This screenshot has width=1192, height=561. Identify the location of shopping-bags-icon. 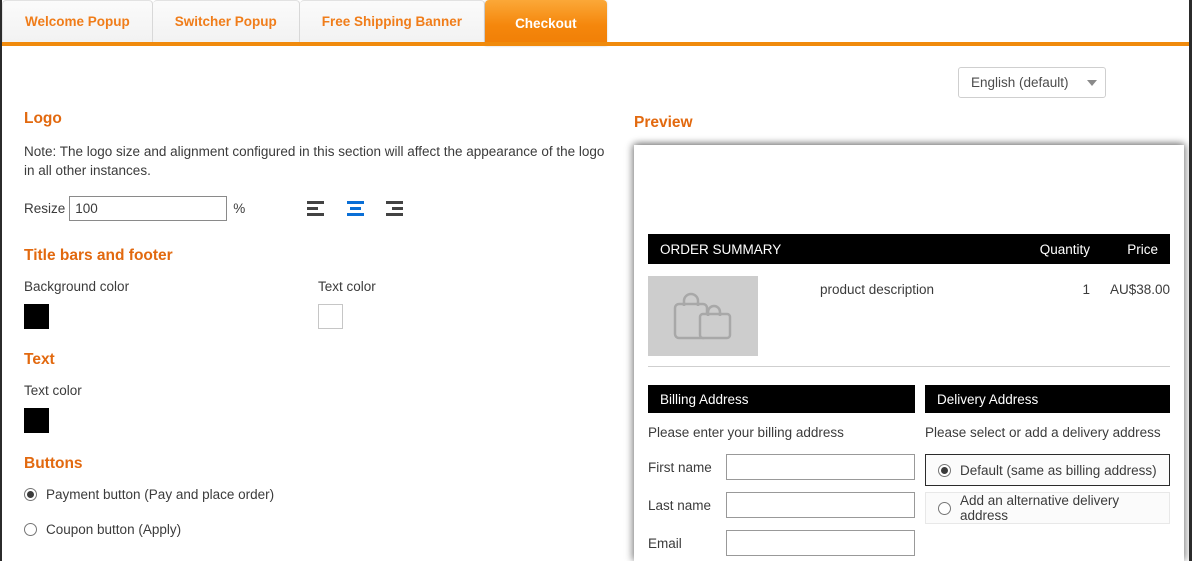
(702, 316).